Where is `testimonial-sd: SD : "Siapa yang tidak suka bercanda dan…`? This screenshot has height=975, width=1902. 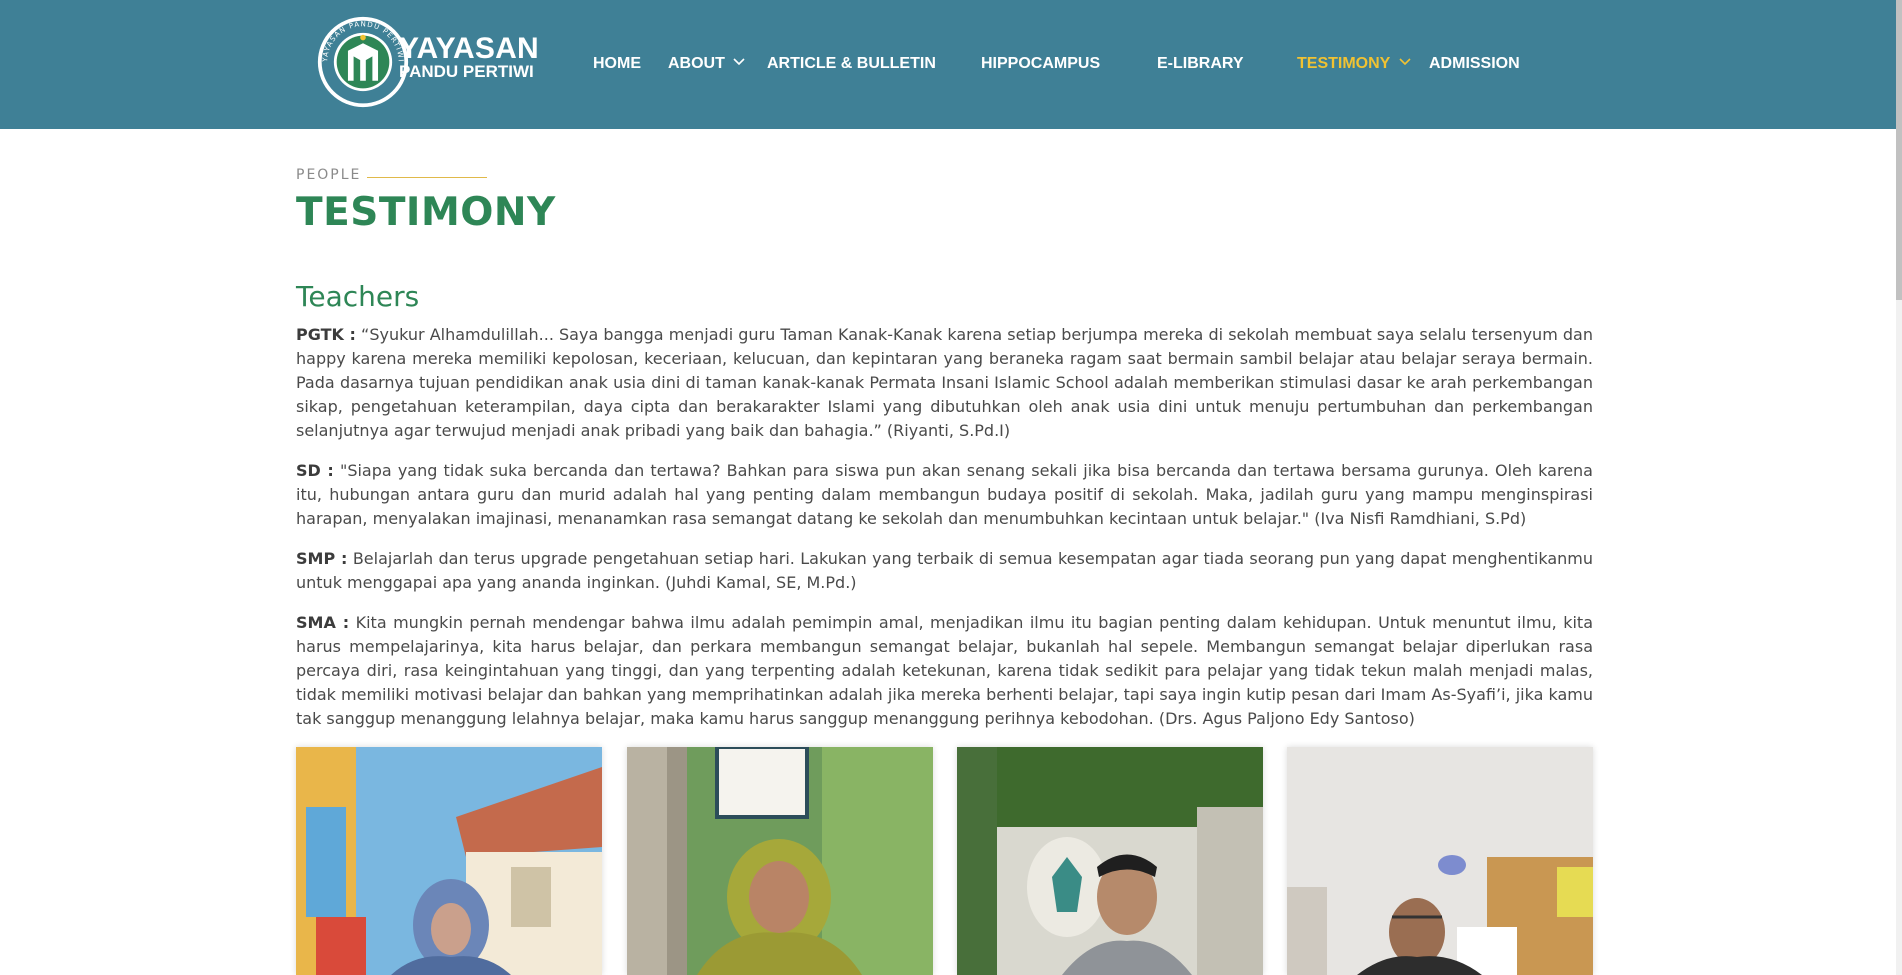
testimonial-sd: SD : "Siapa yang tidak suka bercanda dan… is located at coordinates (944, 495).